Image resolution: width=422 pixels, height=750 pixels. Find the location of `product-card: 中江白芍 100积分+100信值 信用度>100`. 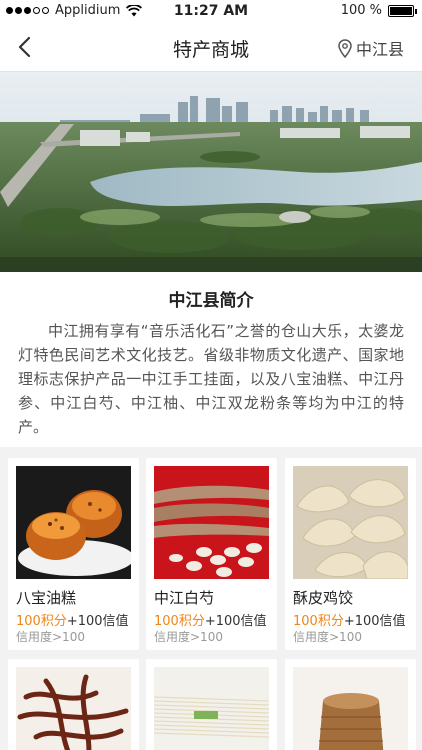

product-card: 中江白芍 100积分+100信值 信用度>100 is located at coordinates (211, 554).